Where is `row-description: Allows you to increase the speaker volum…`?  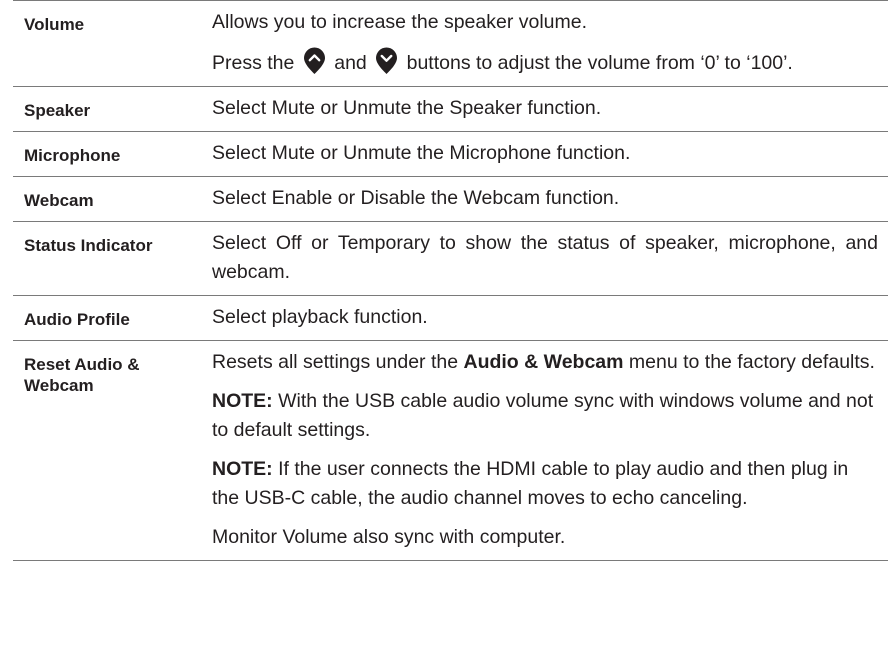
row-description: Allows you to increase the speaker volum… is located at coordinates (542, 44).